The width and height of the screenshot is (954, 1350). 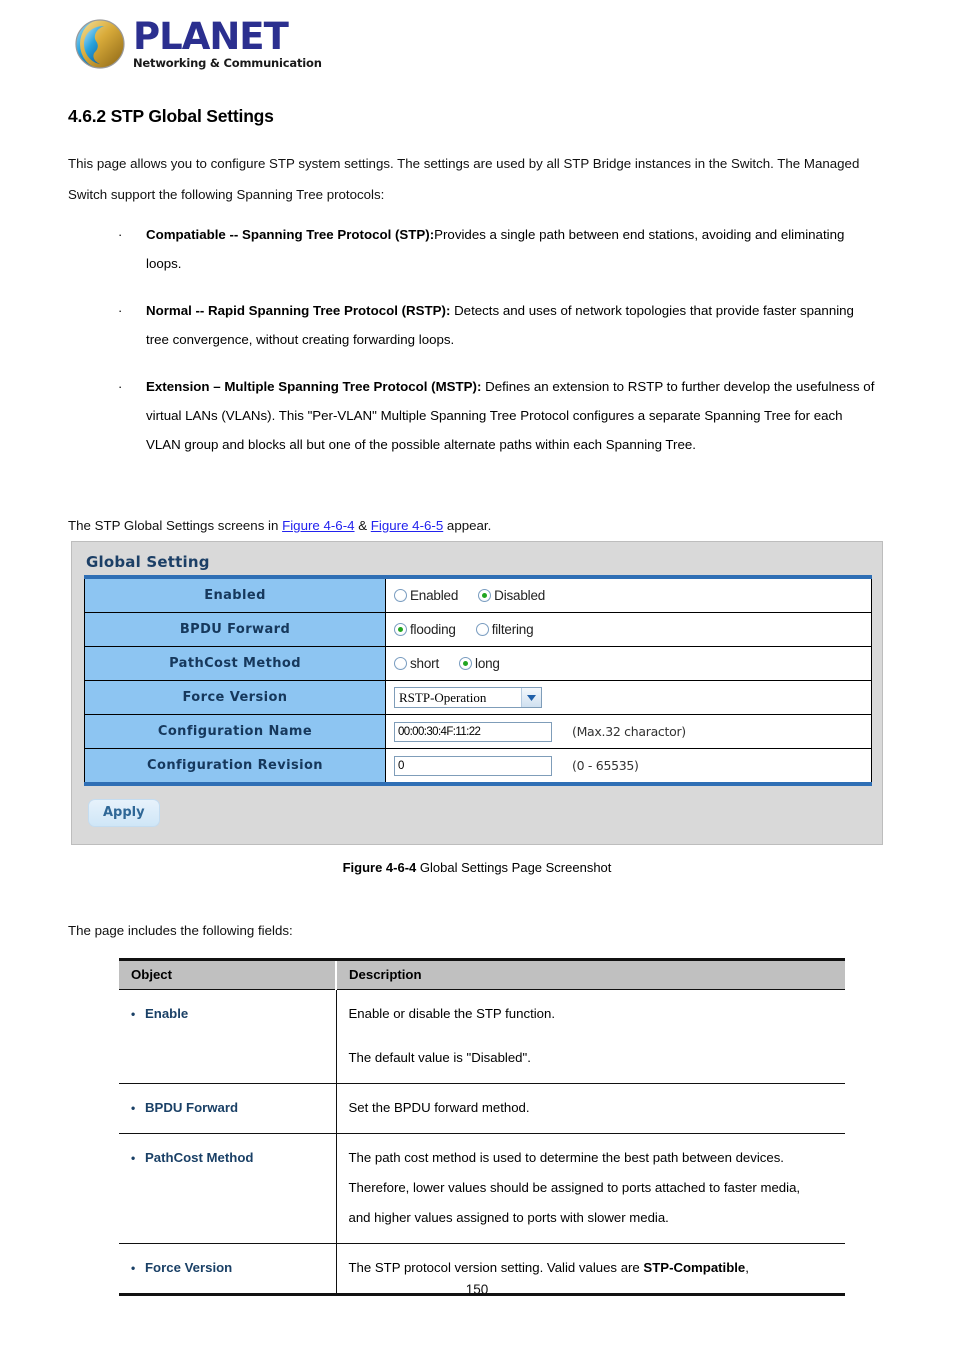 What do you see at coordinates (467, 525) in the screenshot?
I see `figref-suffix: appear.` at bounding box center [467, 525].